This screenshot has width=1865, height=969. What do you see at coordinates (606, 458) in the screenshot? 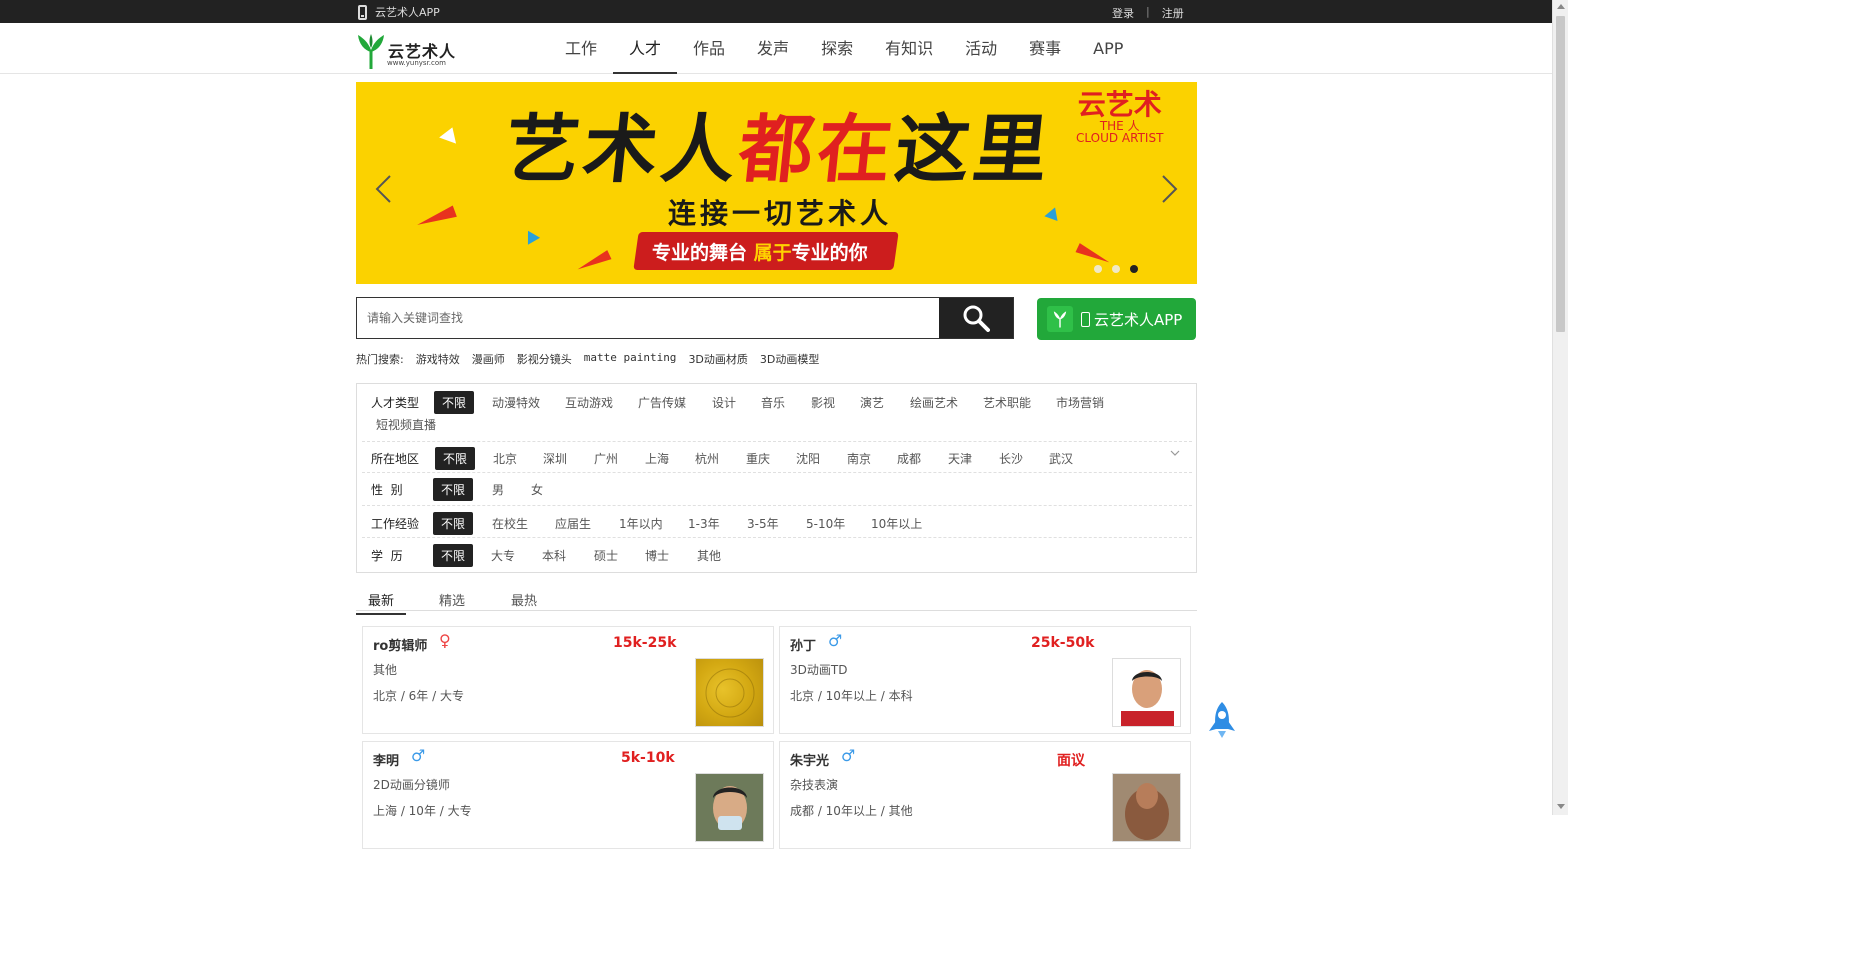
I see `filter-option: 广州` at bounding box center [606, 458].